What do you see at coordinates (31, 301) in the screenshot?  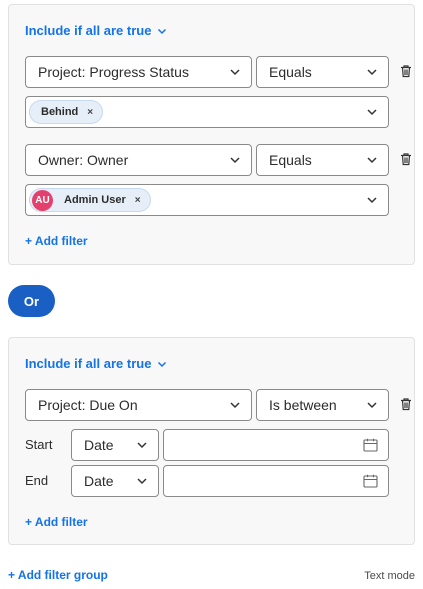 I see `or-toggle-button: Or` at bounding box center [31, 301].